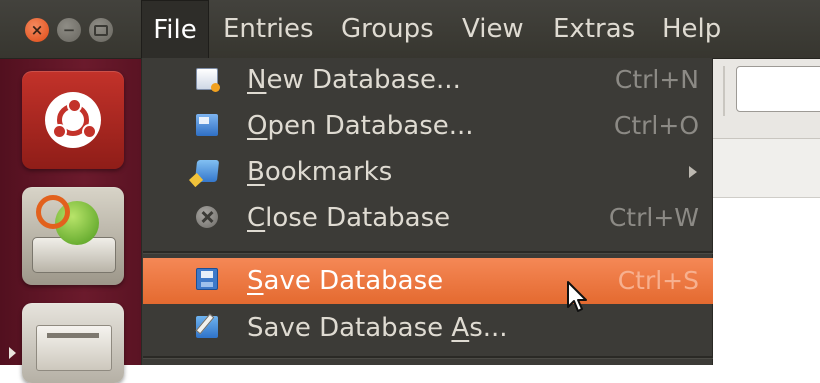 Image resolution: width=820 pixels, height=383 pixels. Describe the element at coordinates (460, 328) in the screenshot. I see `mnemonic: A` at that location.